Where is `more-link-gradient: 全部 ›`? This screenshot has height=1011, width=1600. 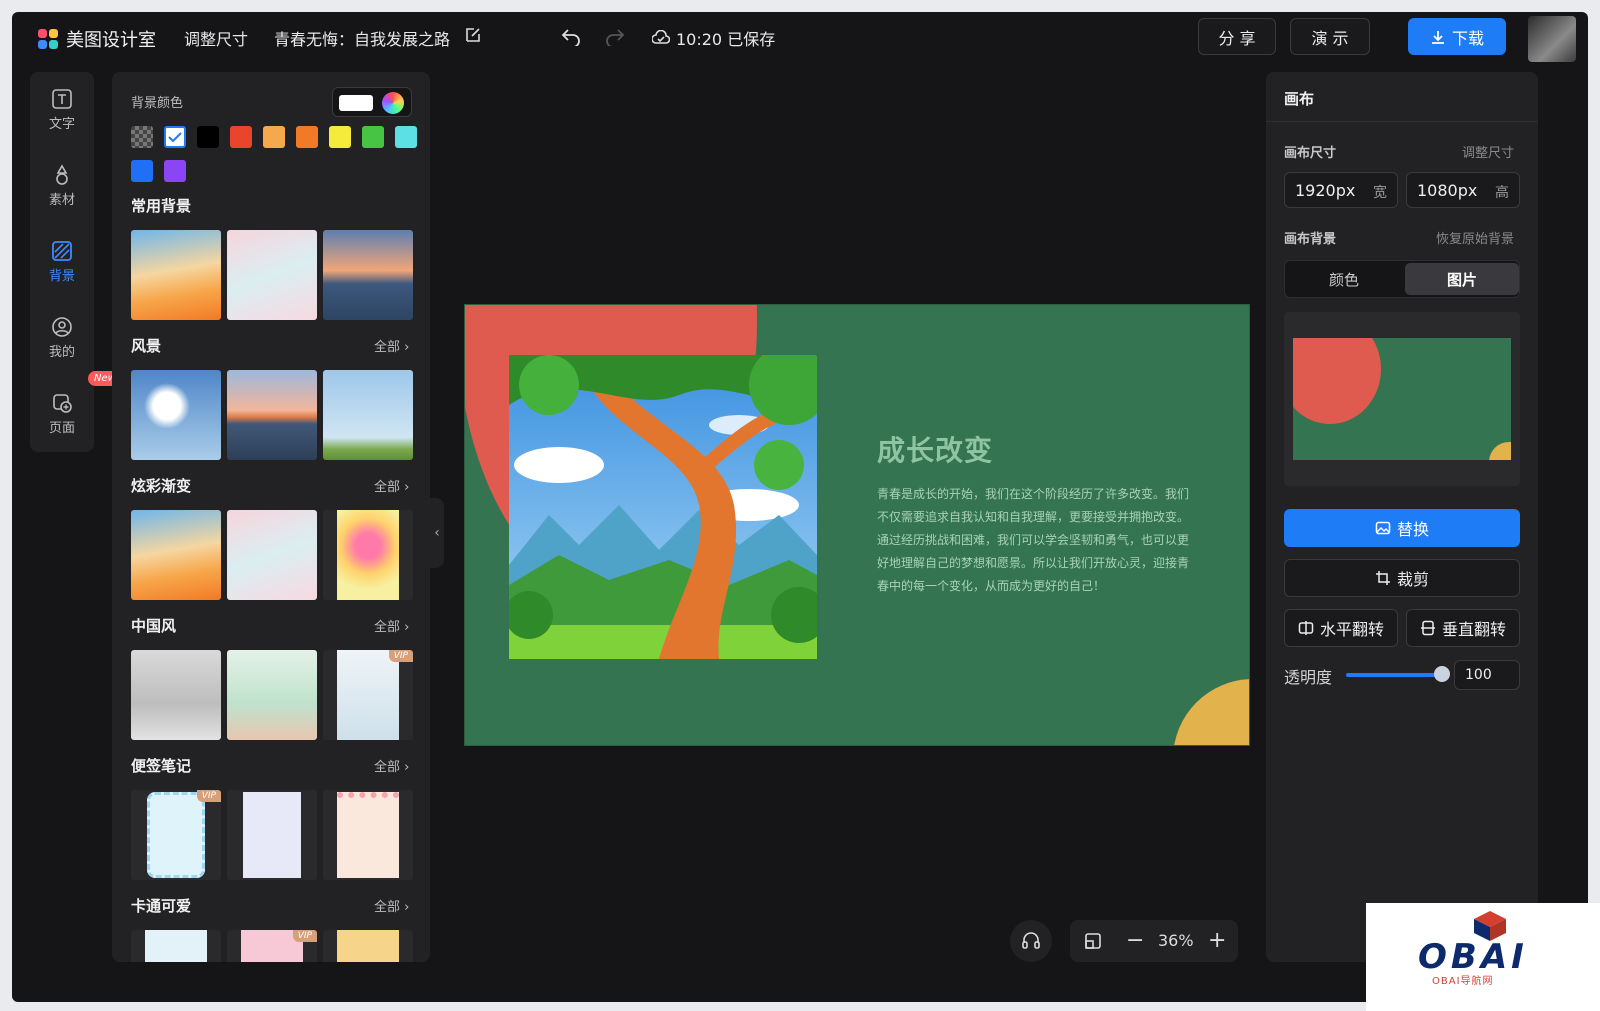
more-link-gradient: 全部 › is located at coordinates (391, 485).